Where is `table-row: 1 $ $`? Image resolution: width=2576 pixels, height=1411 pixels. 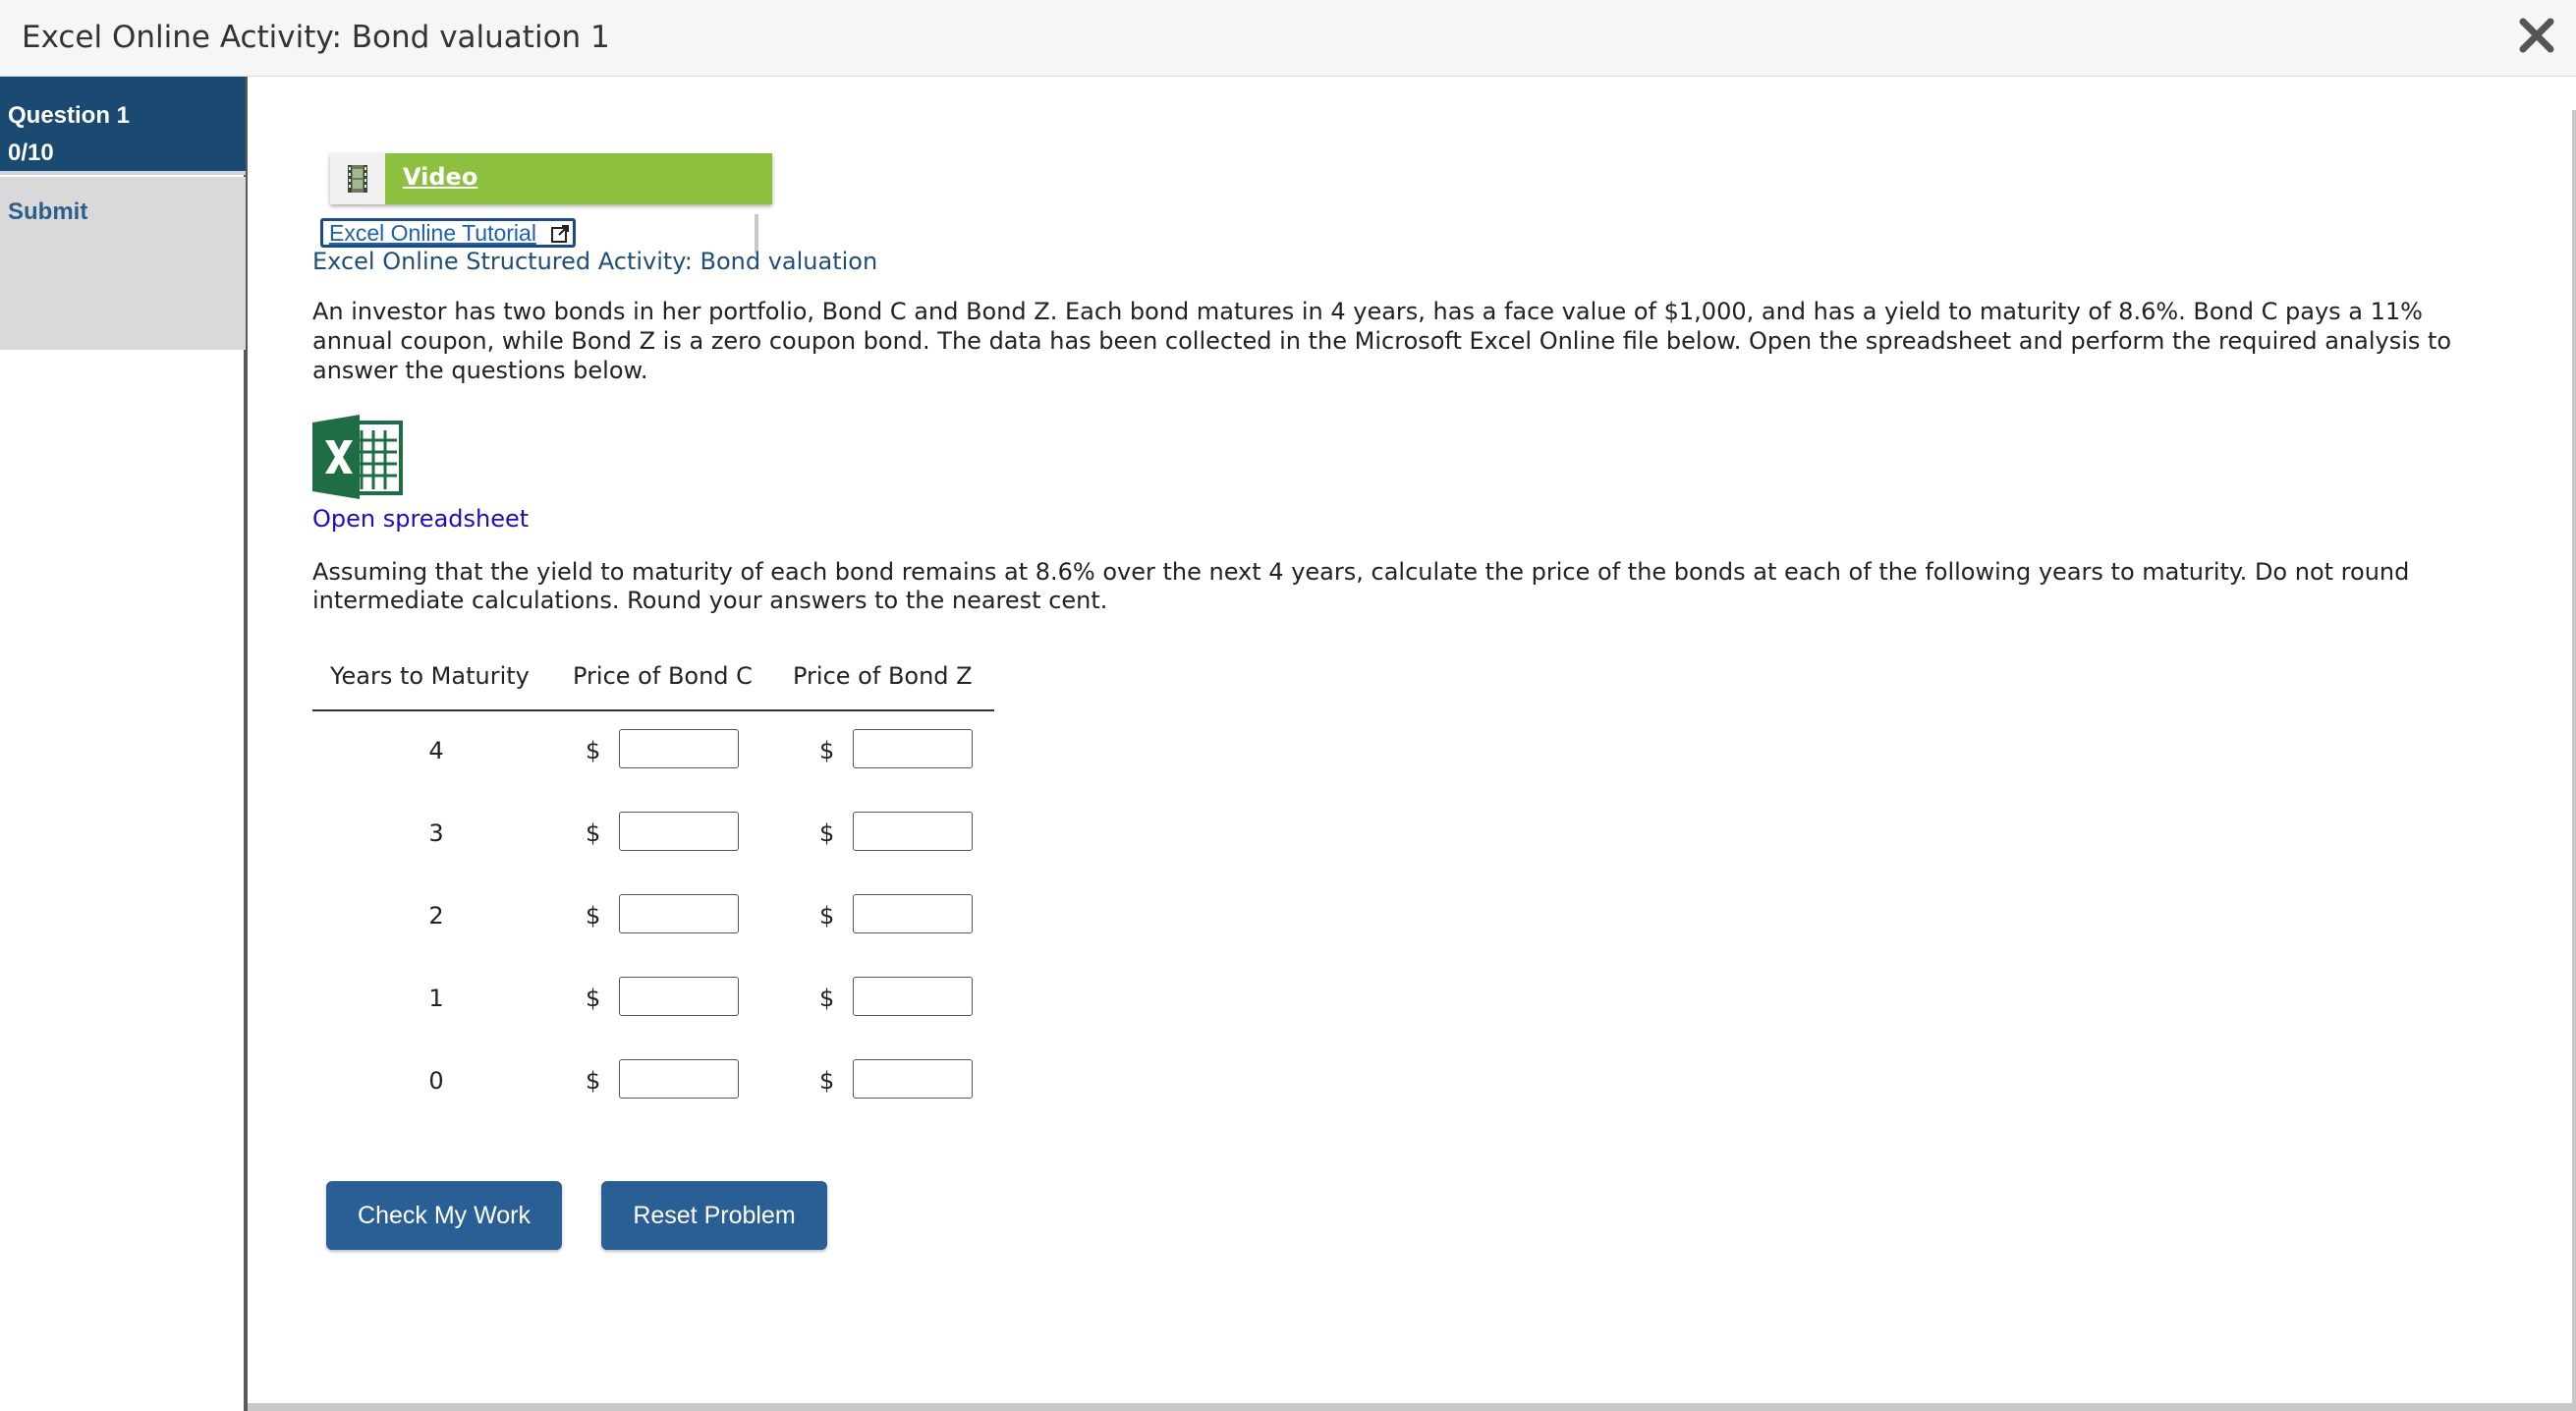
table-row: 1 $ $ is located at coordinates (653, 1000).